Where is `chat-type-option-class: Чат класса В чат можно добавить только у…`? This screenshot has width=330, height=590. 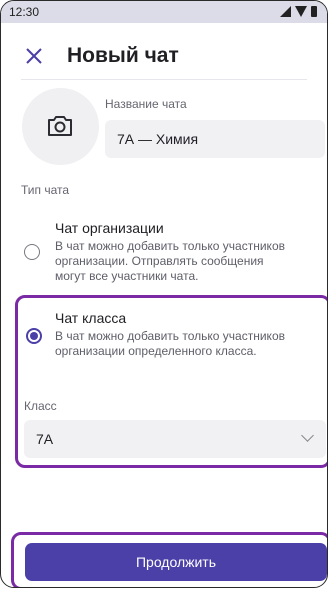 chat-type-option-class: Чат класса В чат можно добавить только у… is located at coordinates (172, 344).